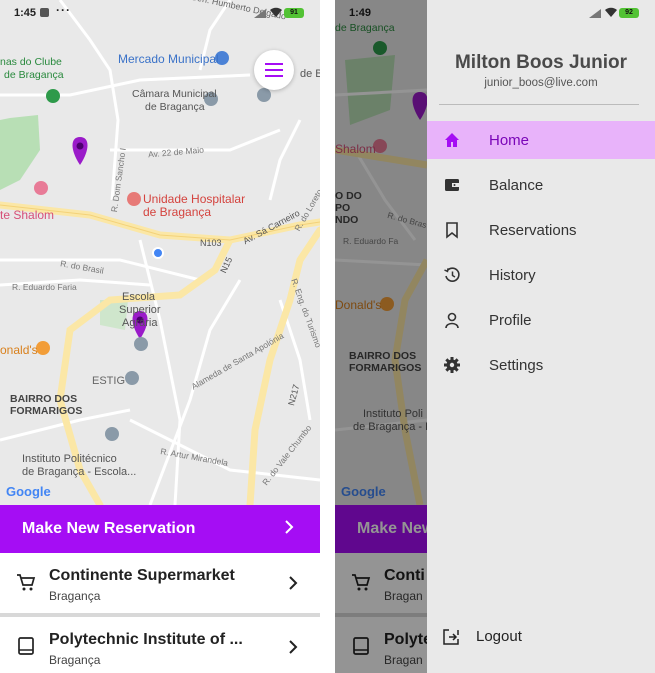 The height and width of the screenshot is (673, 655). Describe the element at coordinates (26, 582) in the screenshot. I see `cart-icon` at that location.